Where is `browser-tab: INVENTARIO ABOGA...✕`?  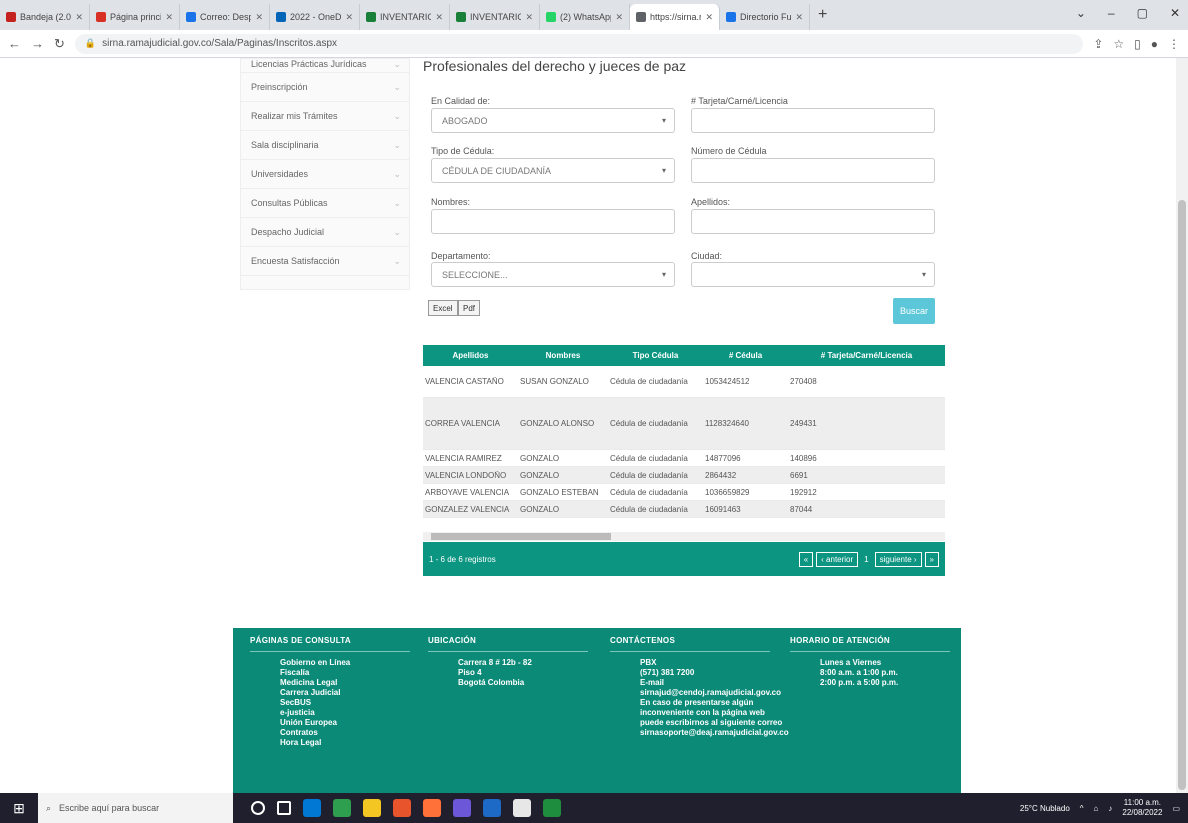
browser-tab: INVENTARIO ABOGA...✕ is located at coordinates (405, 17).